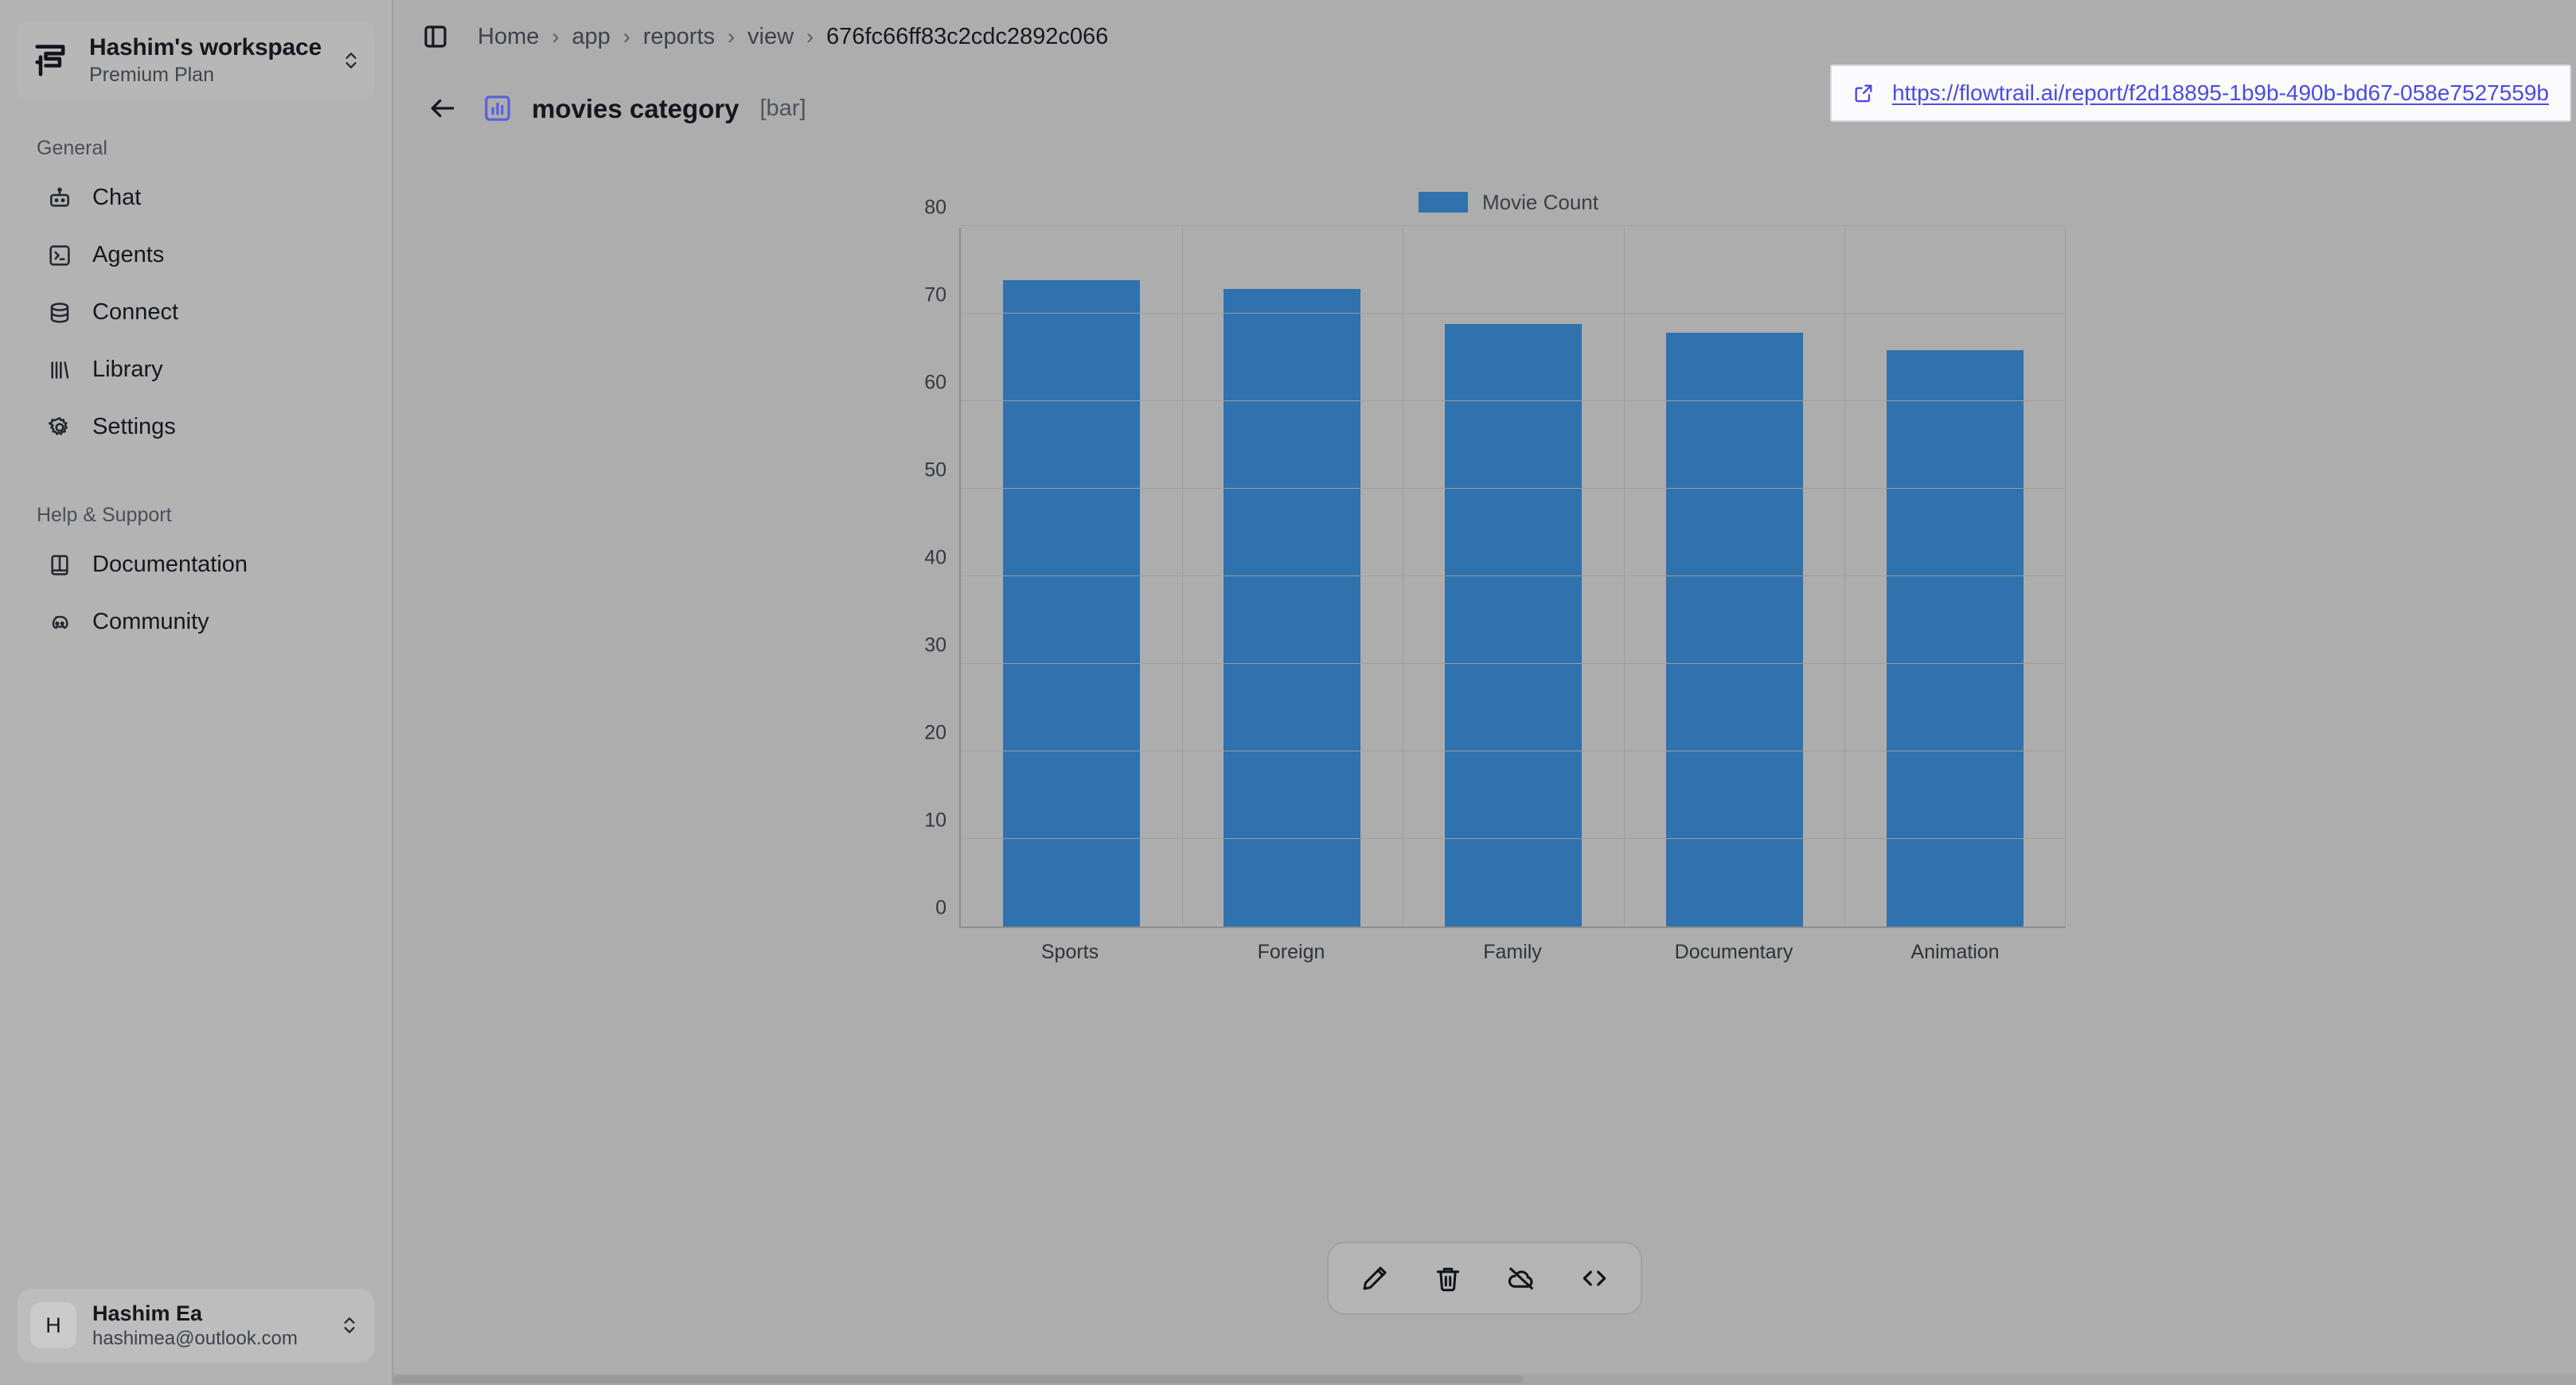 The image size is (2576, 1385). Describe the element at coordinates (1069, 952) in the screenshot. I see `x-axis-label: Sports` at that location.